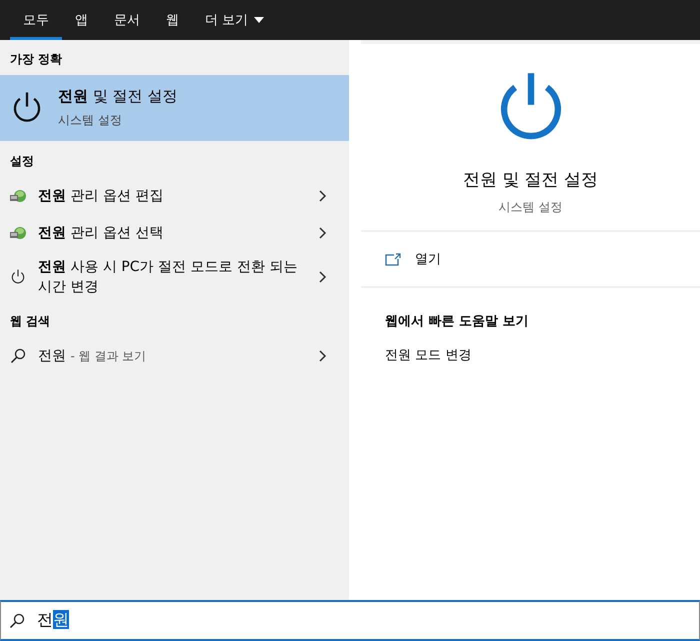 The width and height of the screenshot is (700, 641). I want to click on section-heading: 설정, so click(22, 161).